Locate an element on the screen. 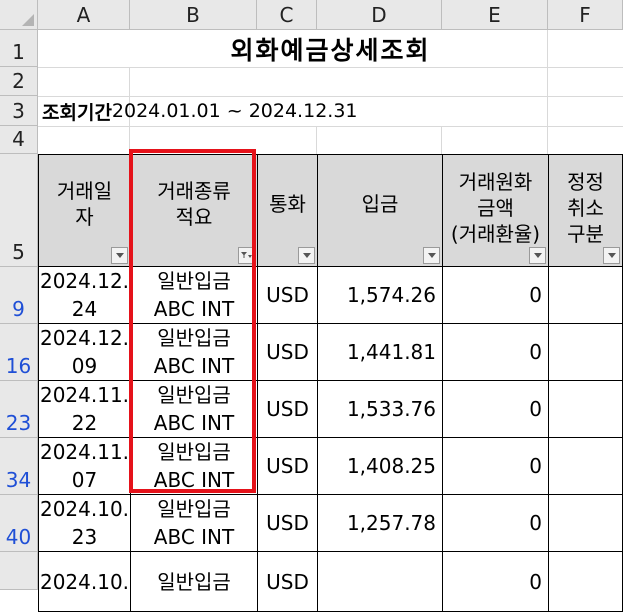  row-header-2: 2 is located at coordinates (19, 81).